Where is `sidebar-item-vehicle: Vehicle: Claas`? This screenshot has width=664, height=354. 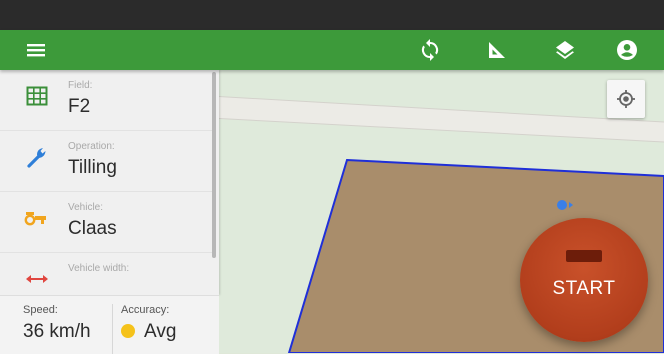
sidebar-item-vehicle: Vehicle: Claas is located at coordinates (106, 222).